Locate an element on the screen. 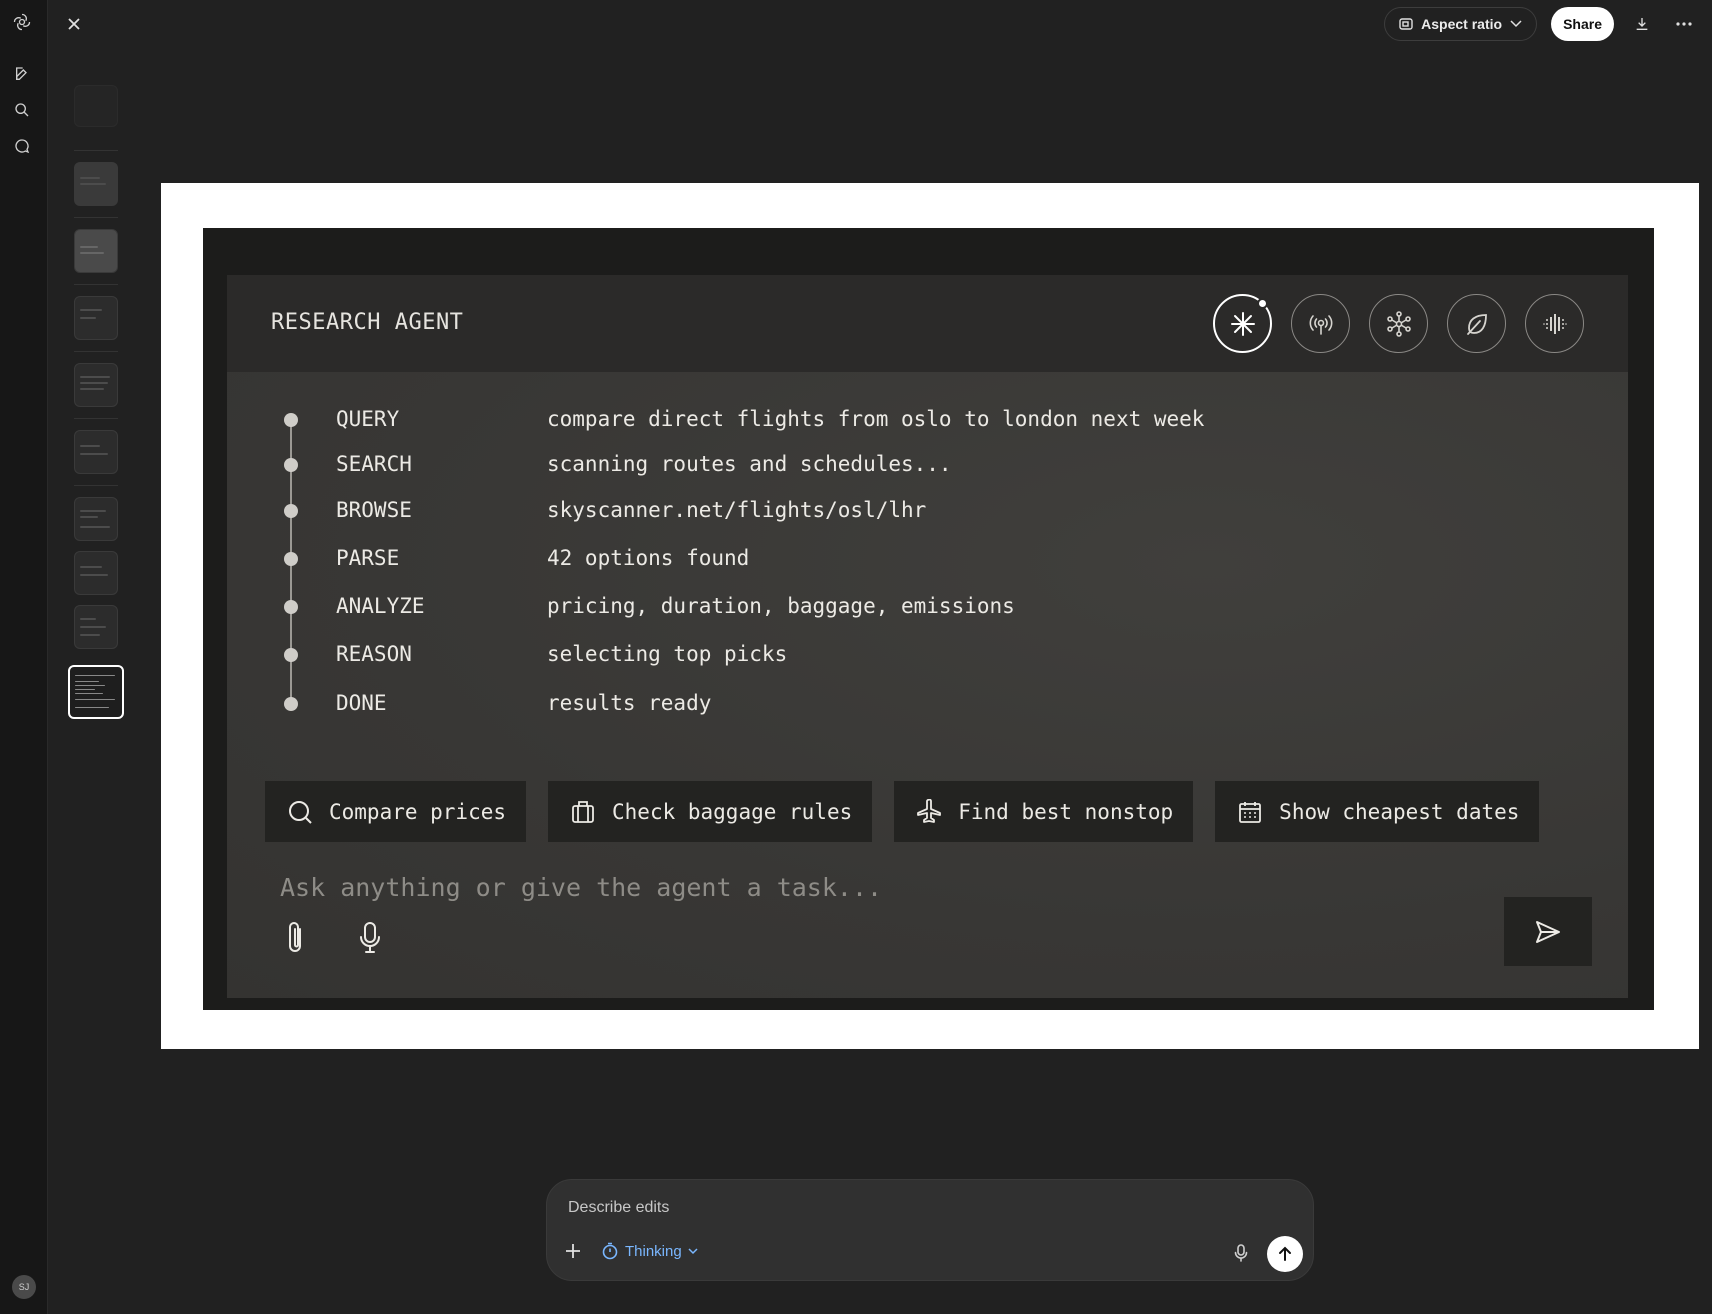 The height and width of the screenshot is (1314, 1712). agent-title: RESEARCH AGENT is located at coordinates (367, 322).